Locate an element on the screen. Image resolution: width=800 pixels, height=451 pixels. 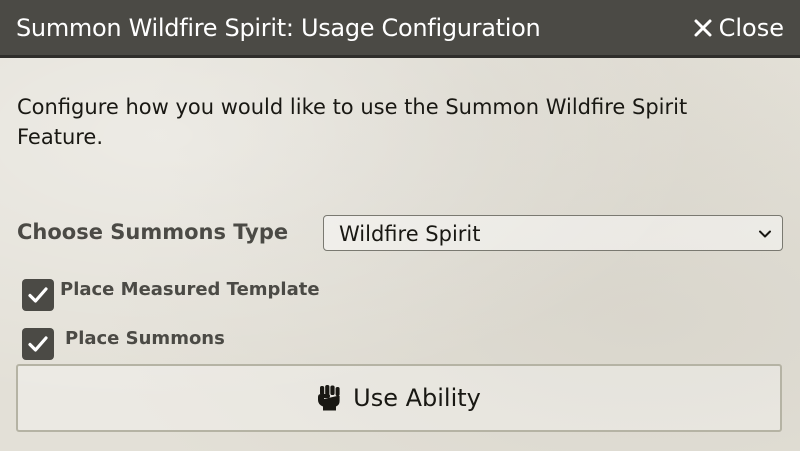
use-ability-button: Use Ability is located at coordinates (399, 398).